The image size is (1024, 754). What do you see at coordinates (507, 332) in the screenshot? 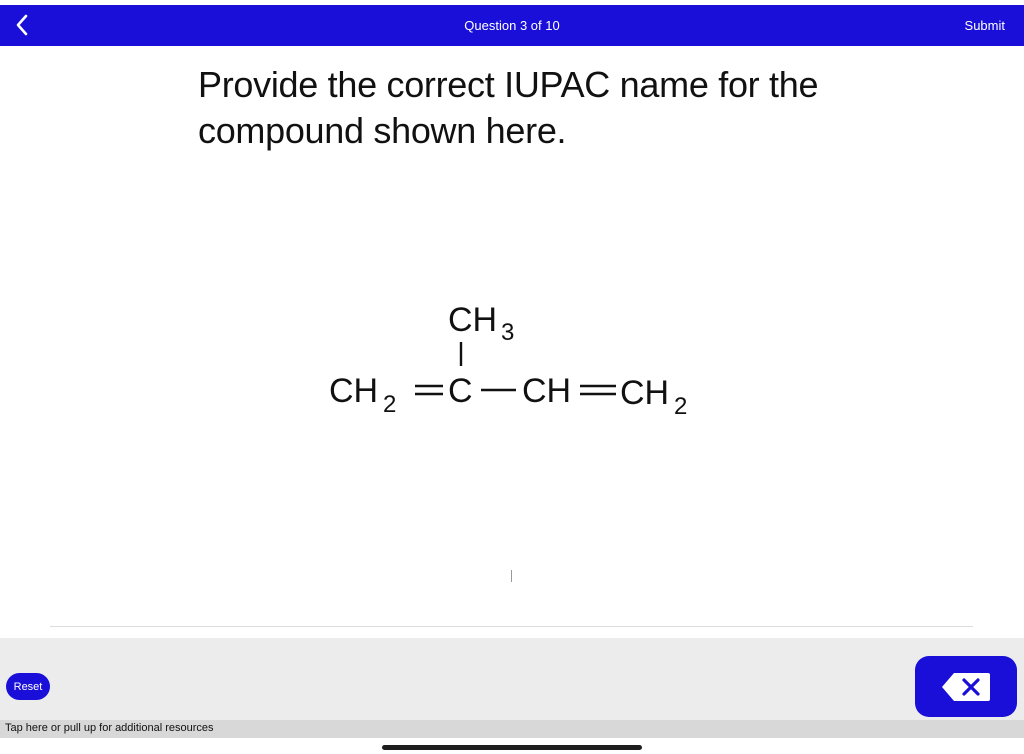
I see `top-group-subscript: 3` at bounding box center [507, 332].